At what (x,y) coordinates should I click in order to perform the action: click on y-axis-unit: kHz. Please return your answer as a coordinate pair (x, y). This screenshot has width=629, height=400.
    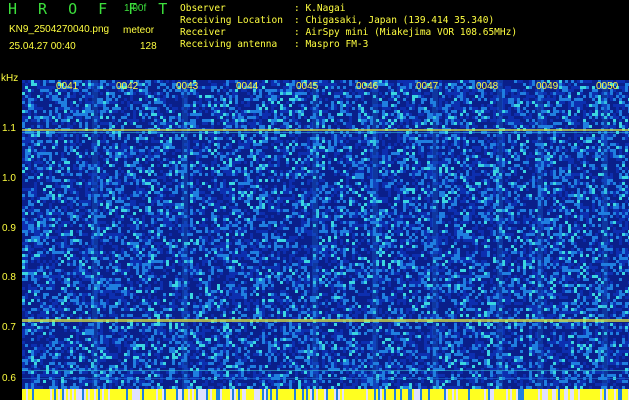
    Looking at the image, I should click on (10, 78).